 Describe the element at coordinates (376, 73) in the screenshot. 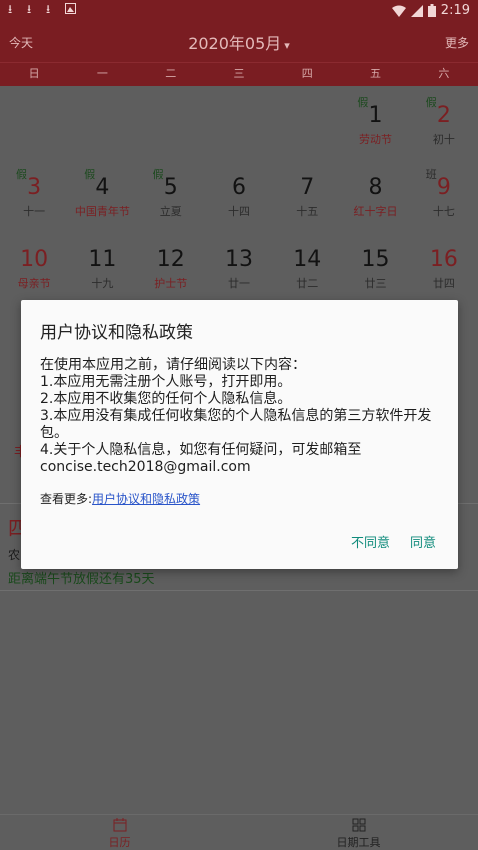

I see `weekday-label: 五` at that location.